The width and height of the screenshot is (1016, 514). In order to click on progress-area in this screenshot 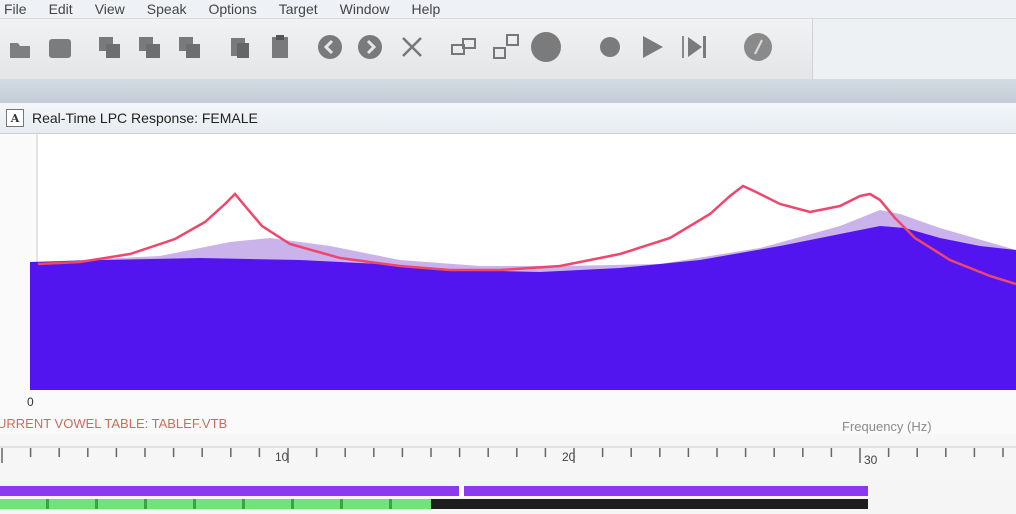, I will do `click(508, 497)`.